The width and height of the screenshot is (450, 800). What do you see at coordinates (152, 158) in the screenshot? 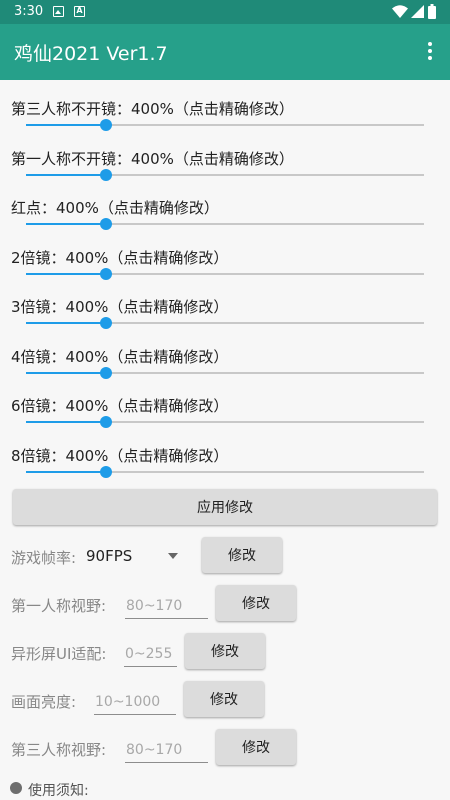
I see `slider-label: 第一人称不开镜：400%（点击精确修改）` at bounding box center [152, 158].